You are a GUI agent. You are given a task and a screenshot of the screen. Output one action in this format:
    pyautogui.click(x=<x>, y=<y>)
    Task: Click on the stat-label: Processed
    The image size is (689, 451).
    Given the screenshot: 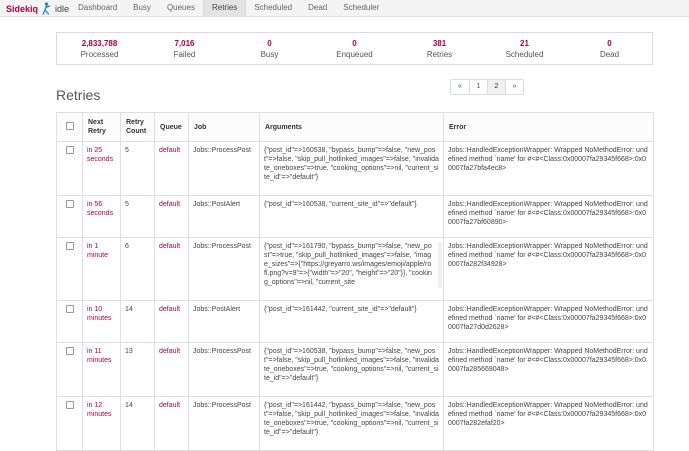 What is the action you would take?
    pyautogui.click(x=99, y=54)
    